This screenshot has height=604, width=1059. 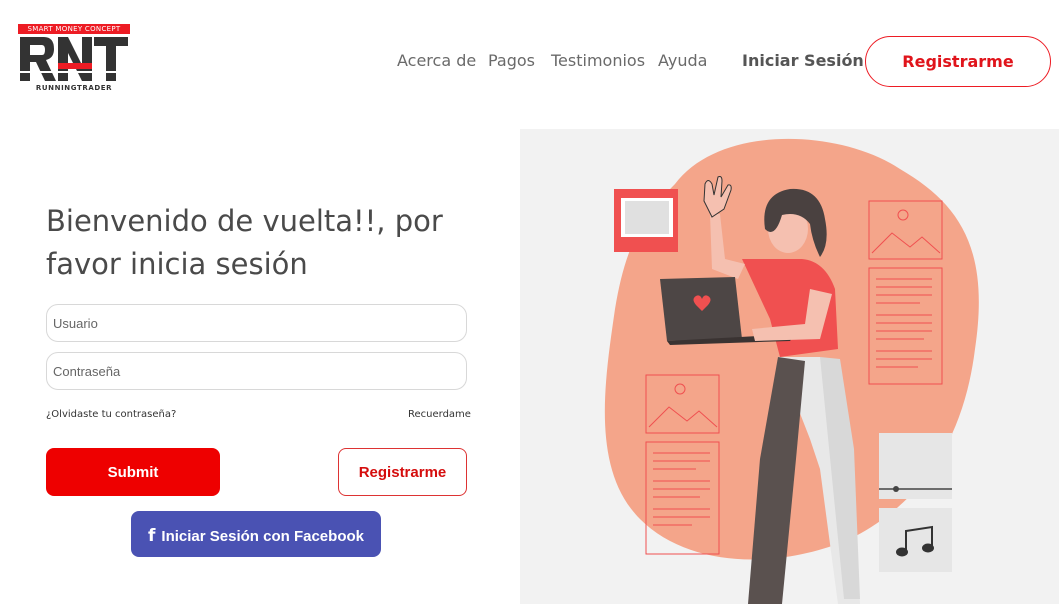 I want to click on nav-link-payments: Pagos, so click(x=511, y=60).